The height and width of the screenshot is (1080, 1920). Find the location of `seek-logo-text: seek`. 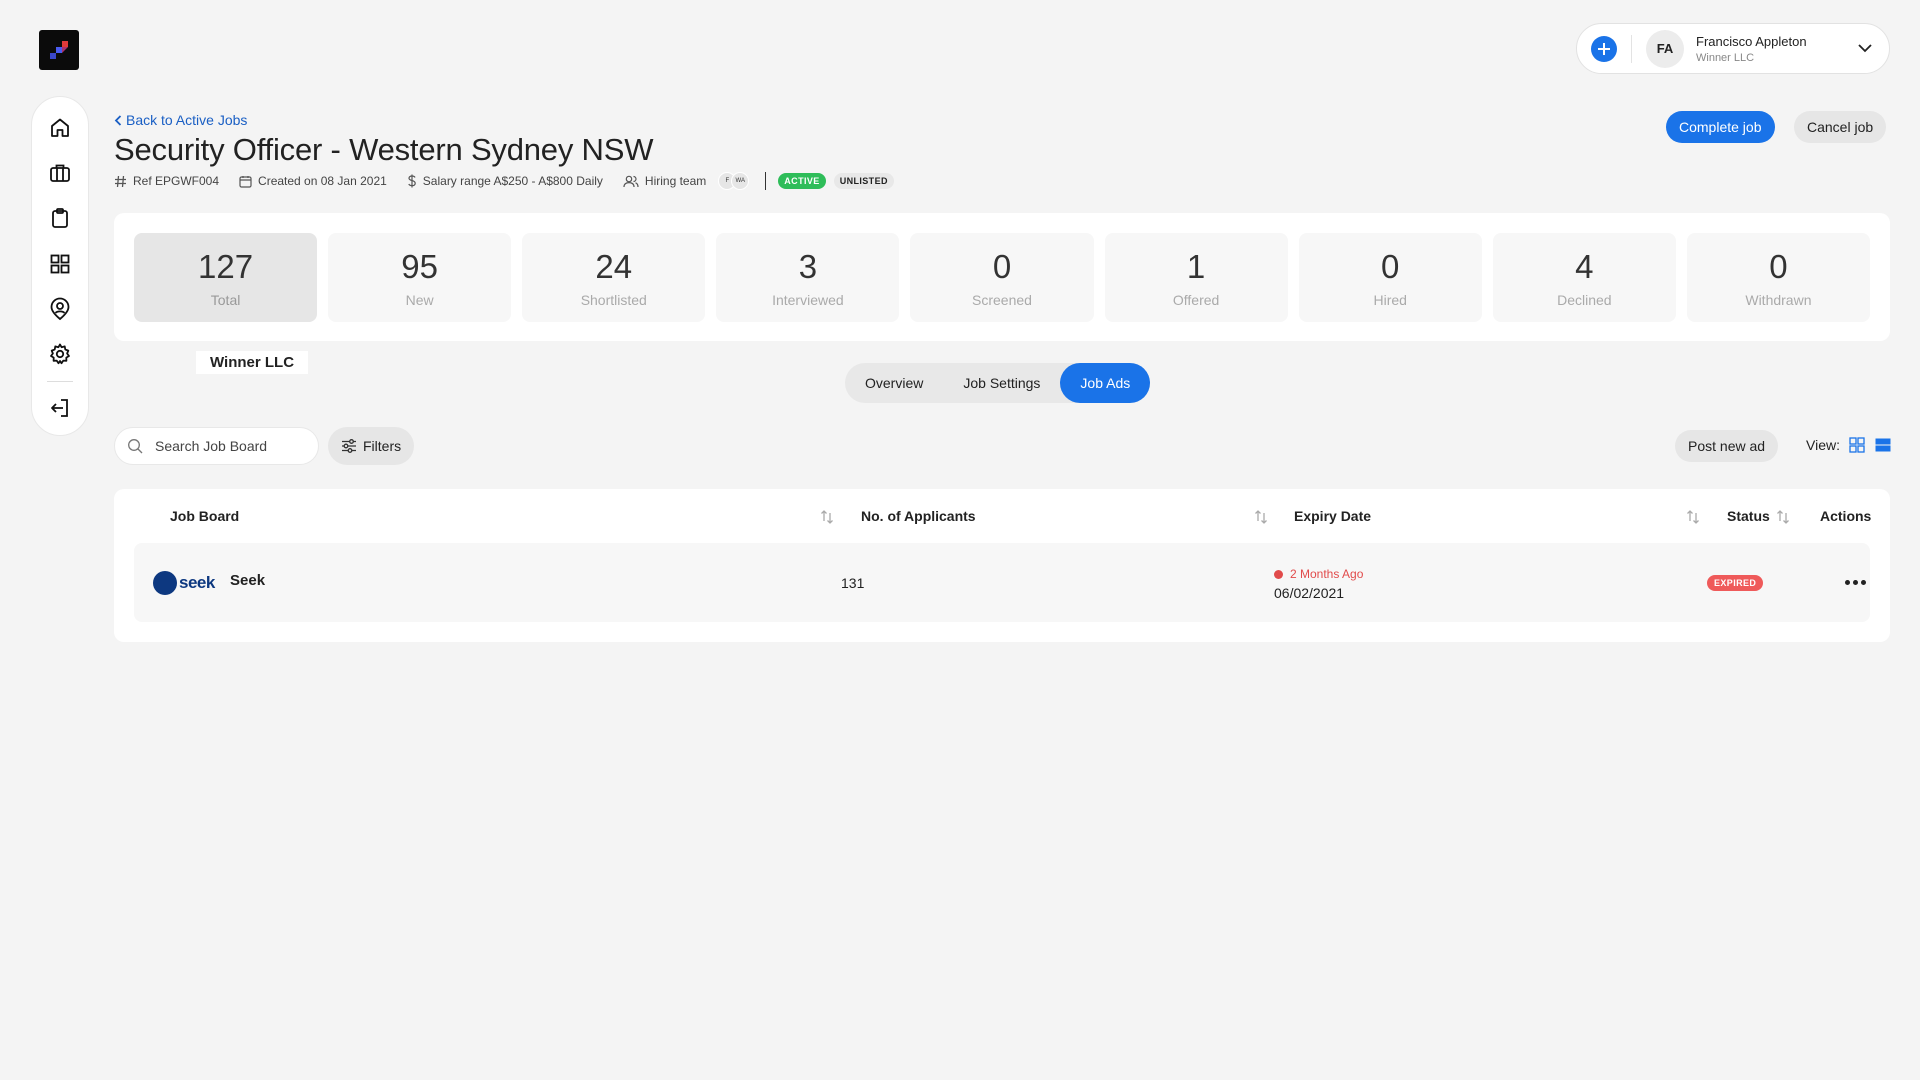

seek-logo-text: seek is located at coordinates (197, 582).